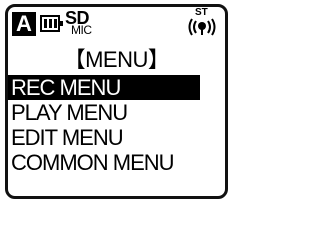 The image size is (320, 240). What do you see at coordinates (24, 24) in the screenshot?
I see `mode-badge: A` at bounding box center [24, 24].